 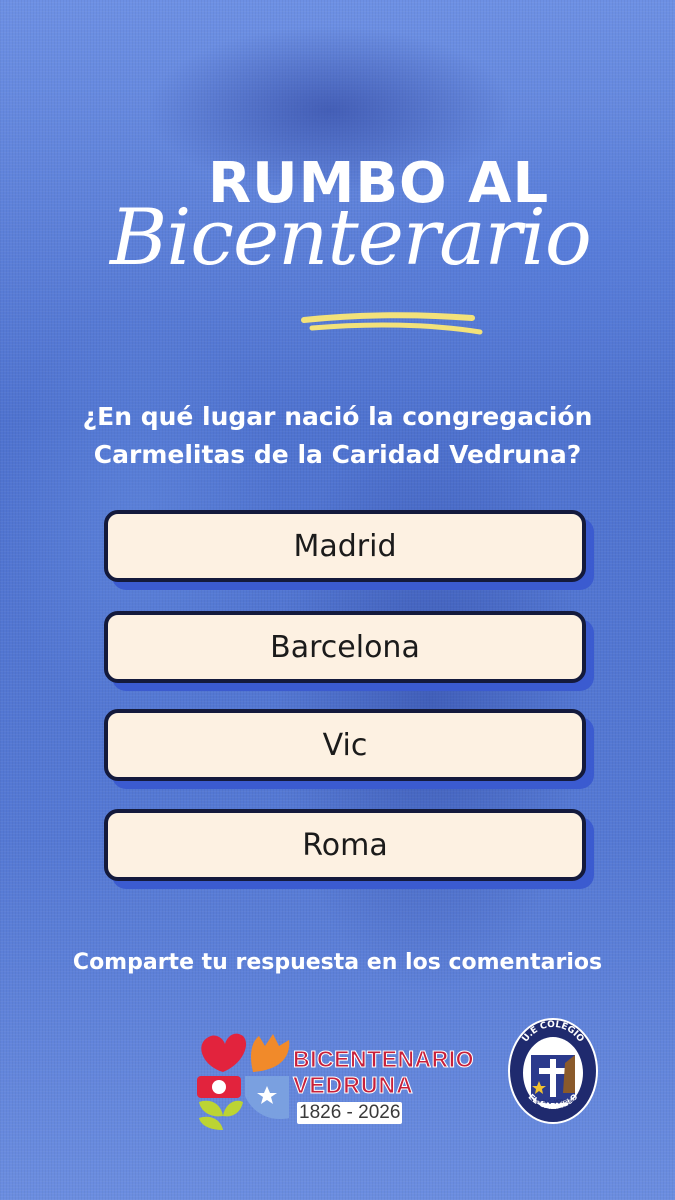 What do you see at coordinates (337, 962) in the screenshot?
I see `share-prompt: Comparte tu respuesta en los comentarios` at bounding box center [337, 962].